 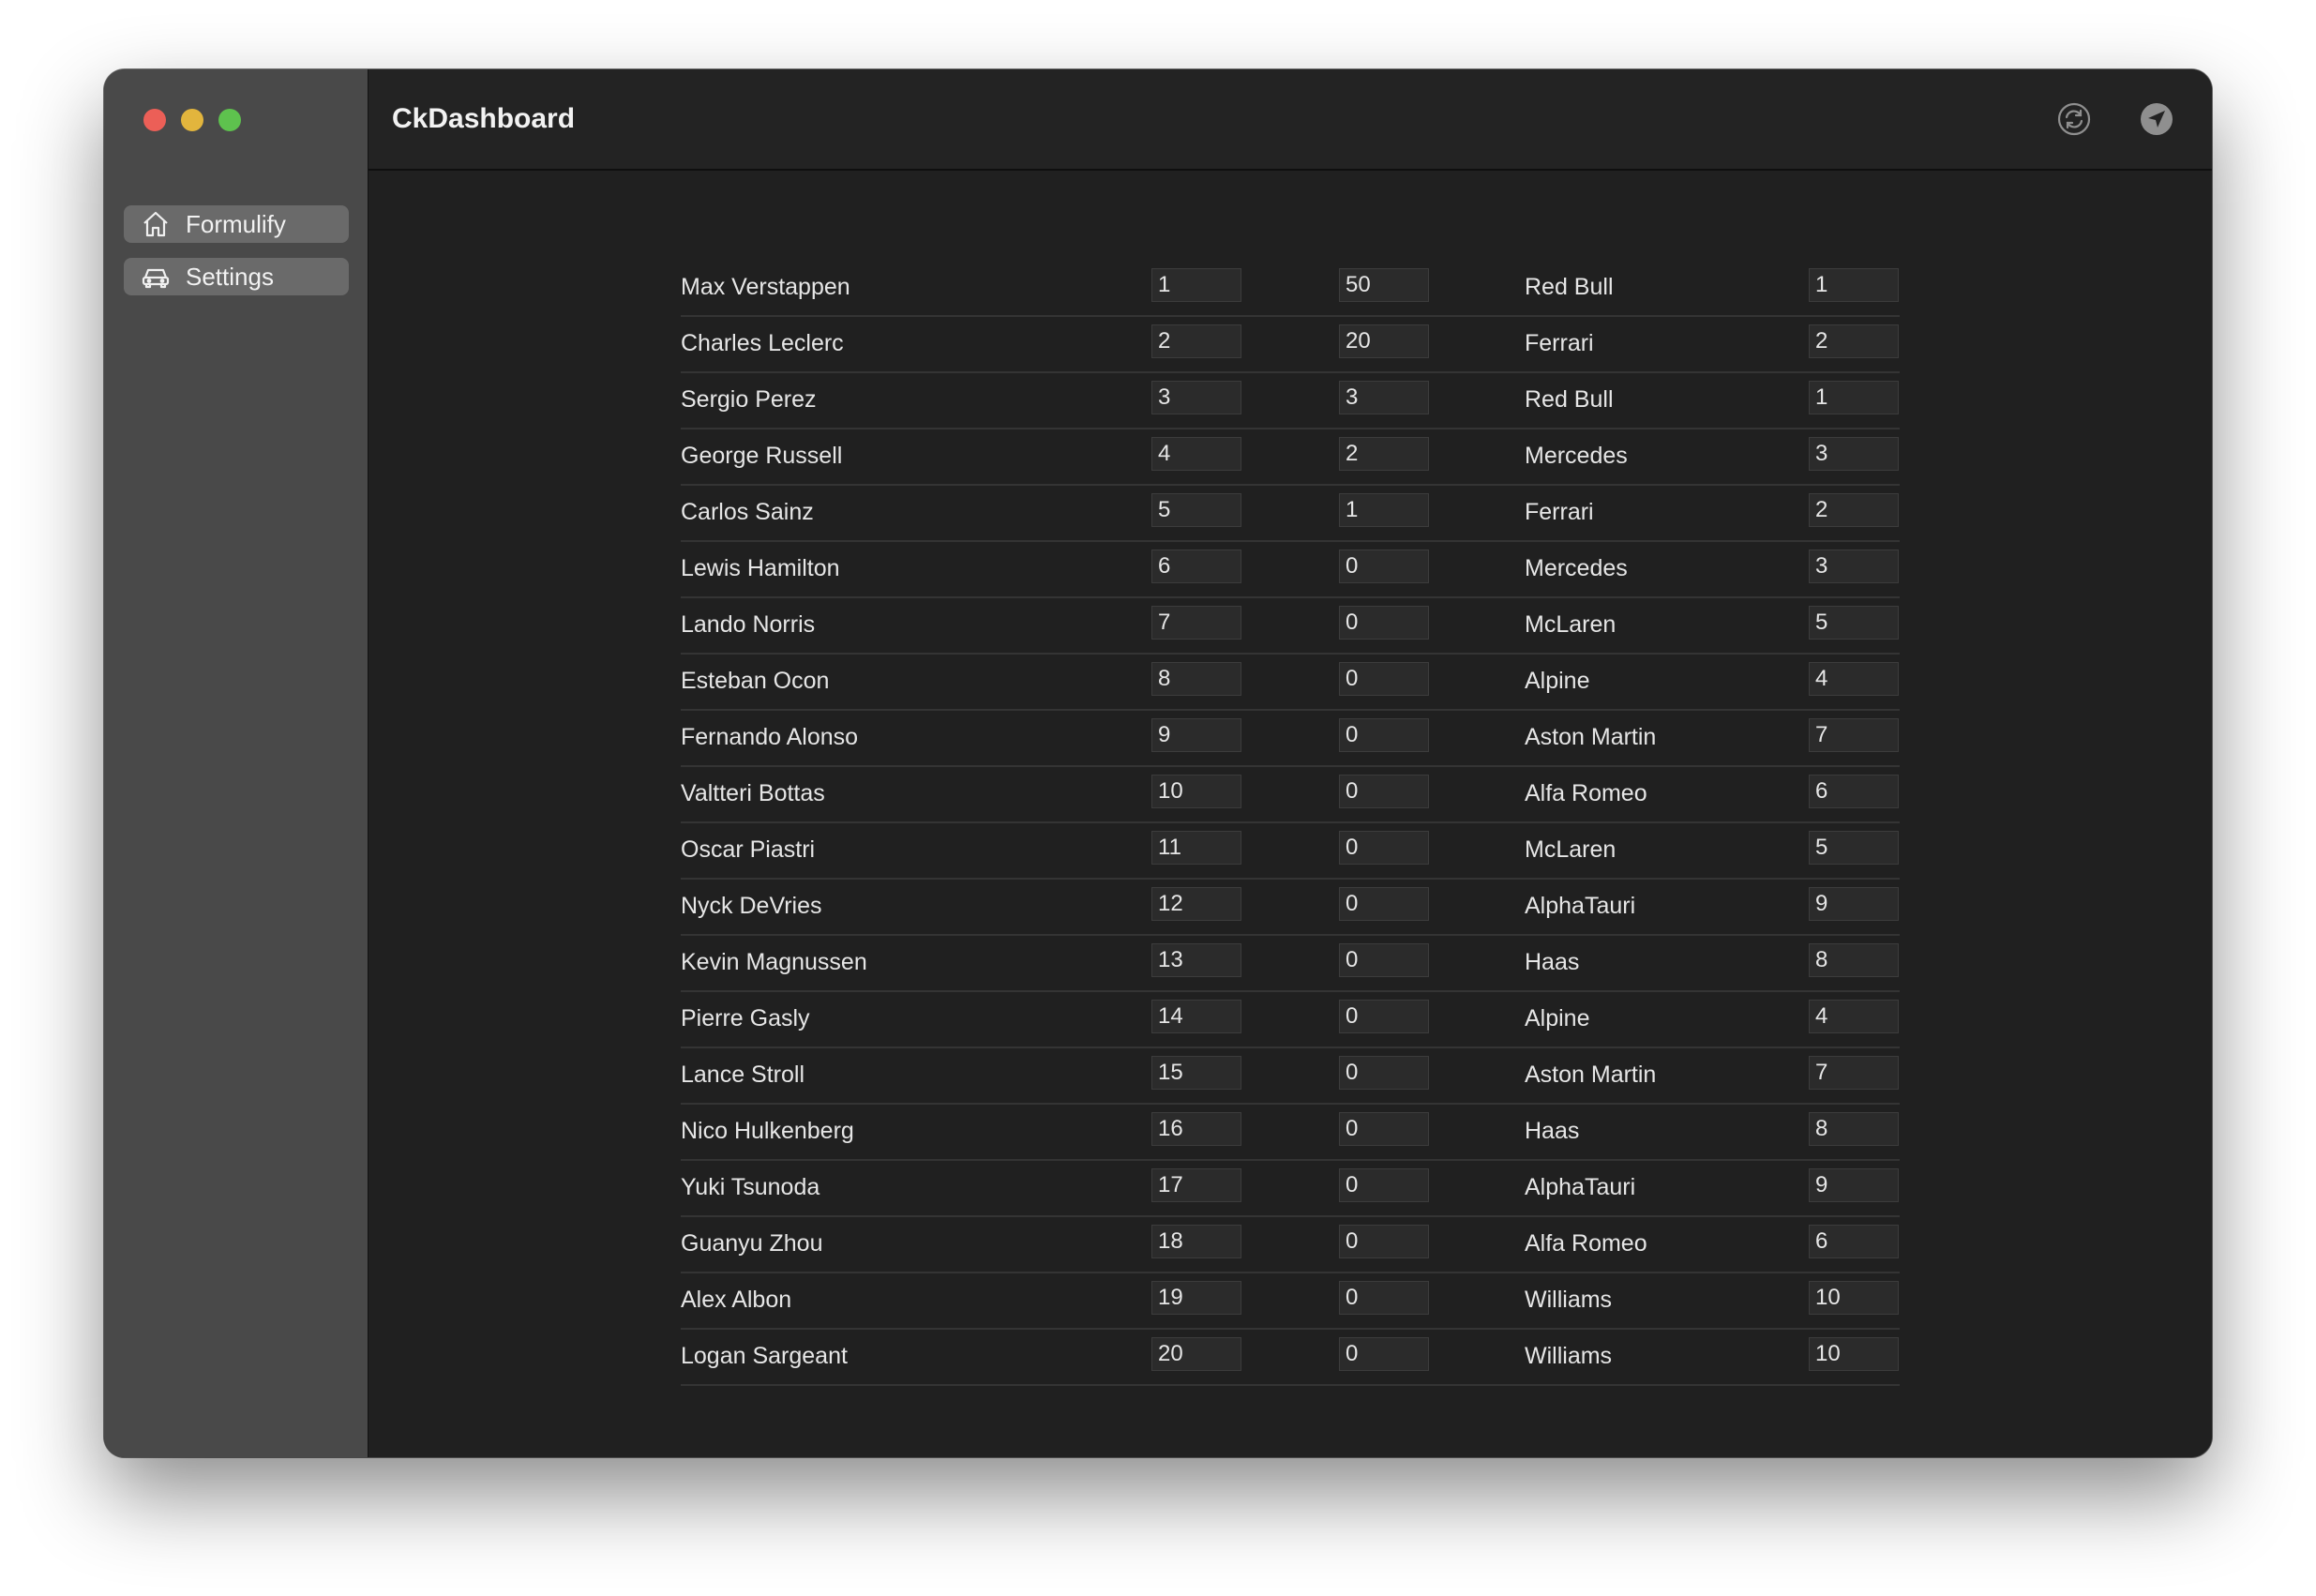 What do you see at coordinates (1577, 568) in the screenshot?
I see `team-name: Mercedes` at bounding box center [1577, 568].